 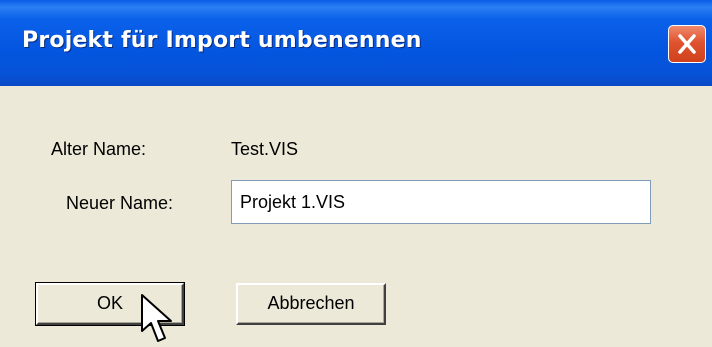 I want to click on mouse-pointer-icon, so click(x=156, y=318).